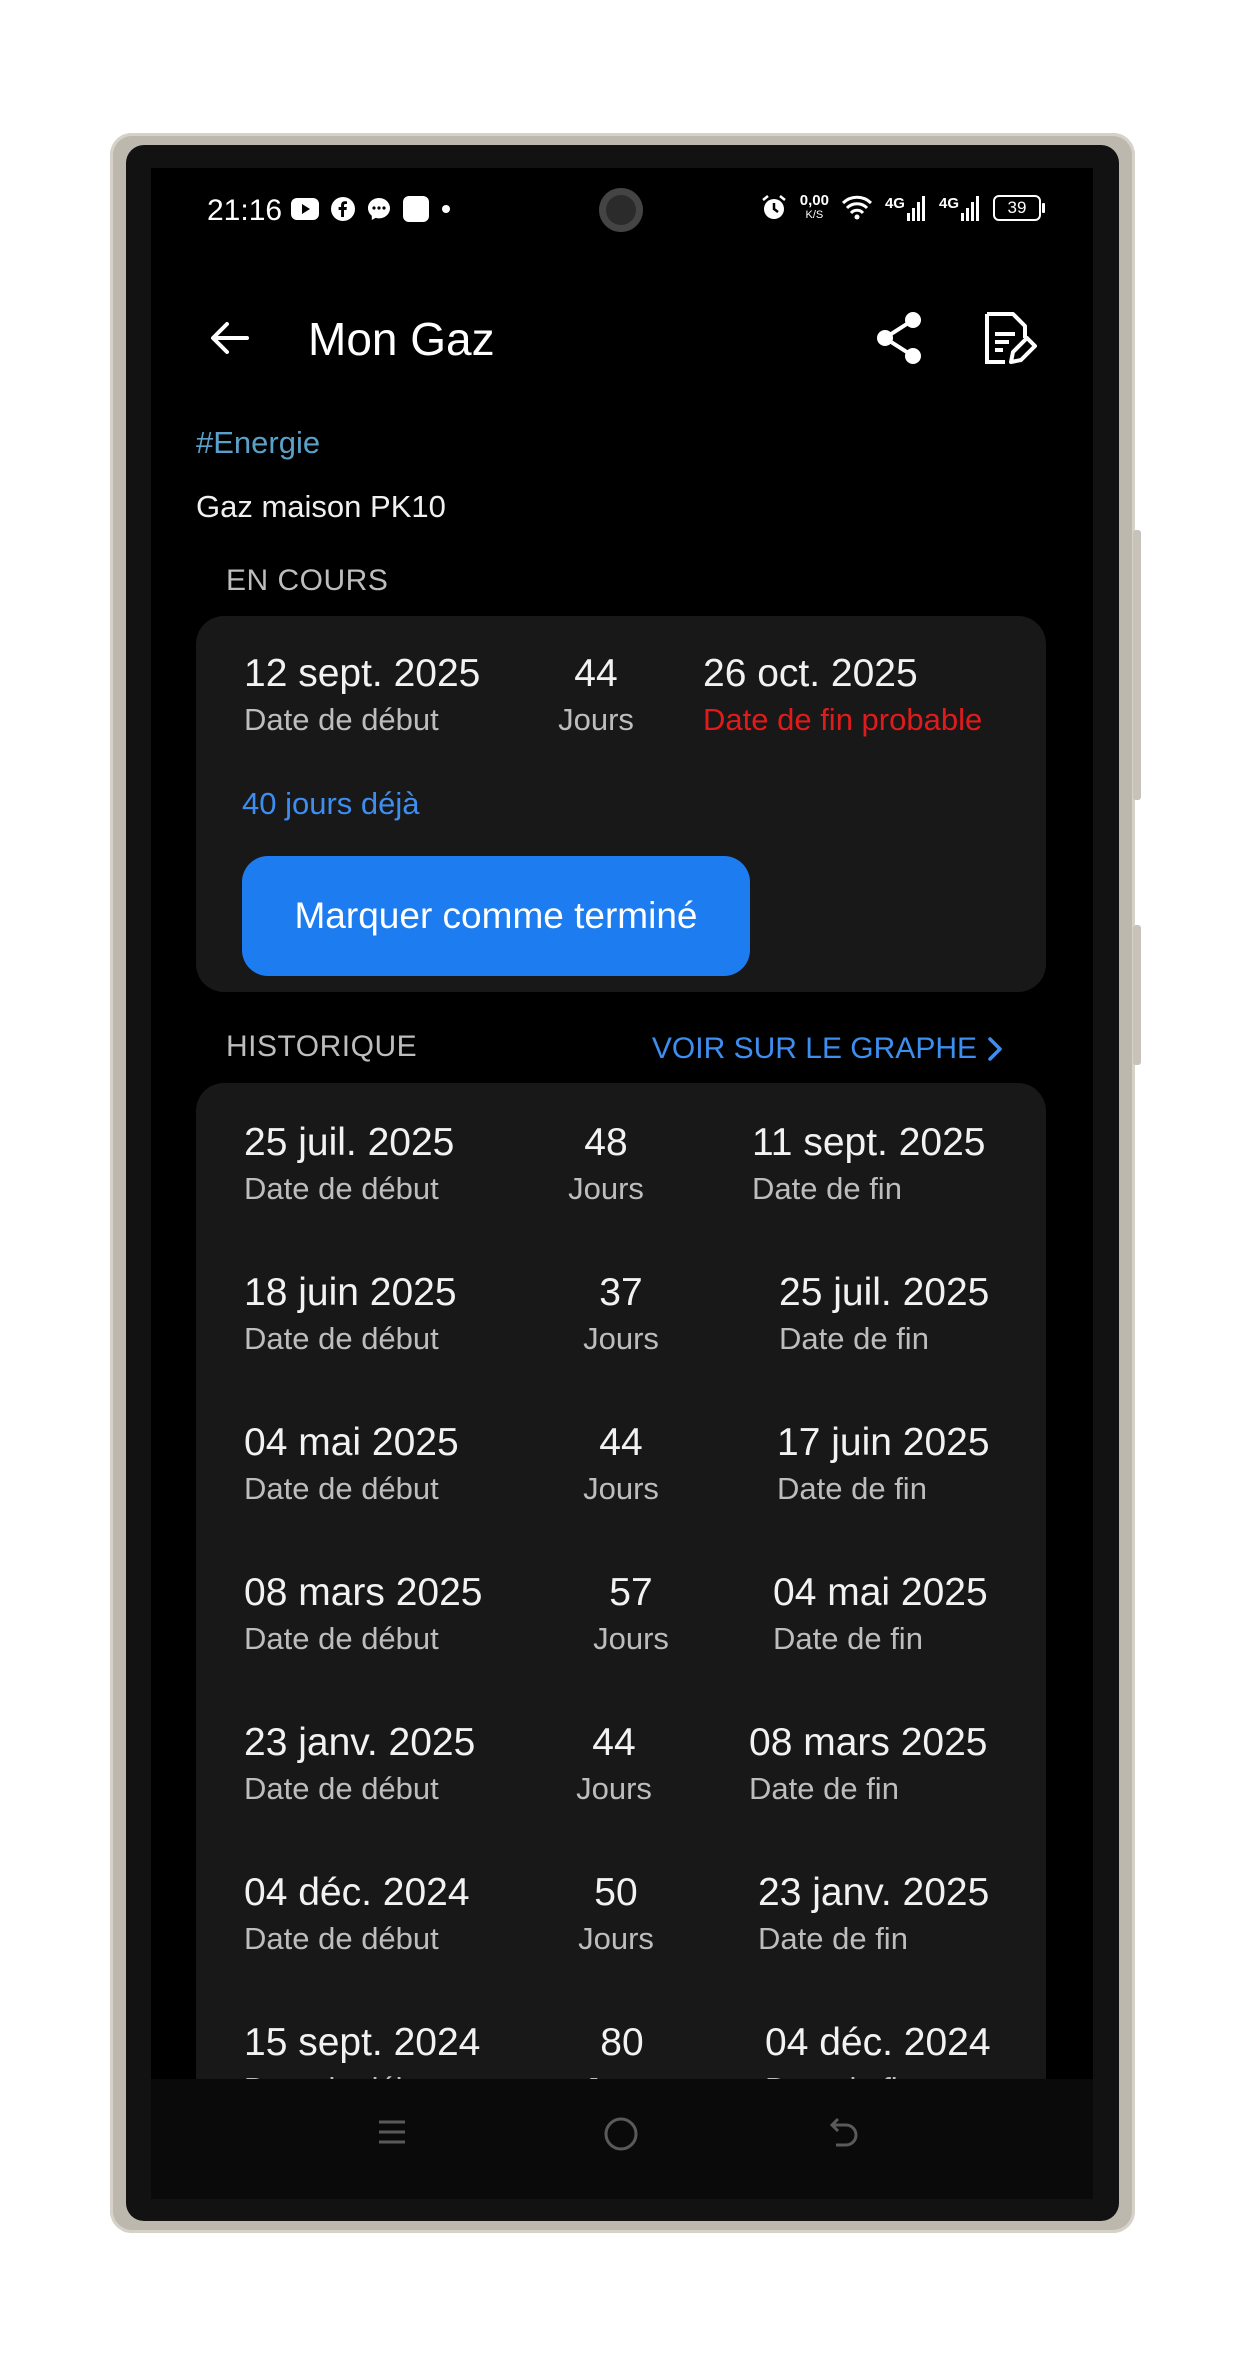  I want to click on history-days: 37, so click(621, 1292).